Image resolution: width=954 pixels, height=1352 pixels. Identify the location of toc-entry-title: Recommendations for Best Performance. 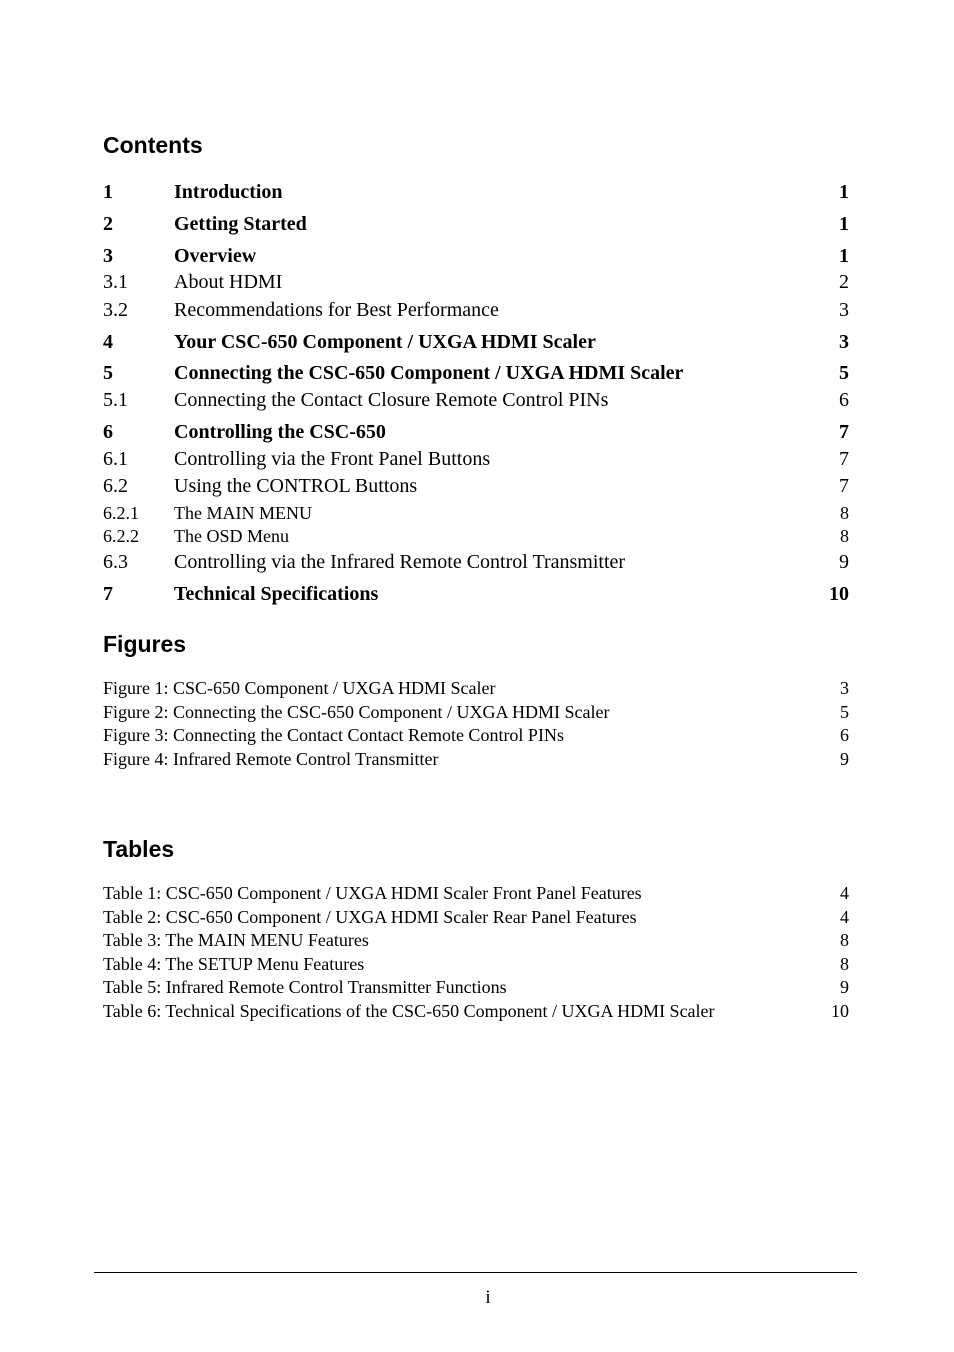
(336, 310).